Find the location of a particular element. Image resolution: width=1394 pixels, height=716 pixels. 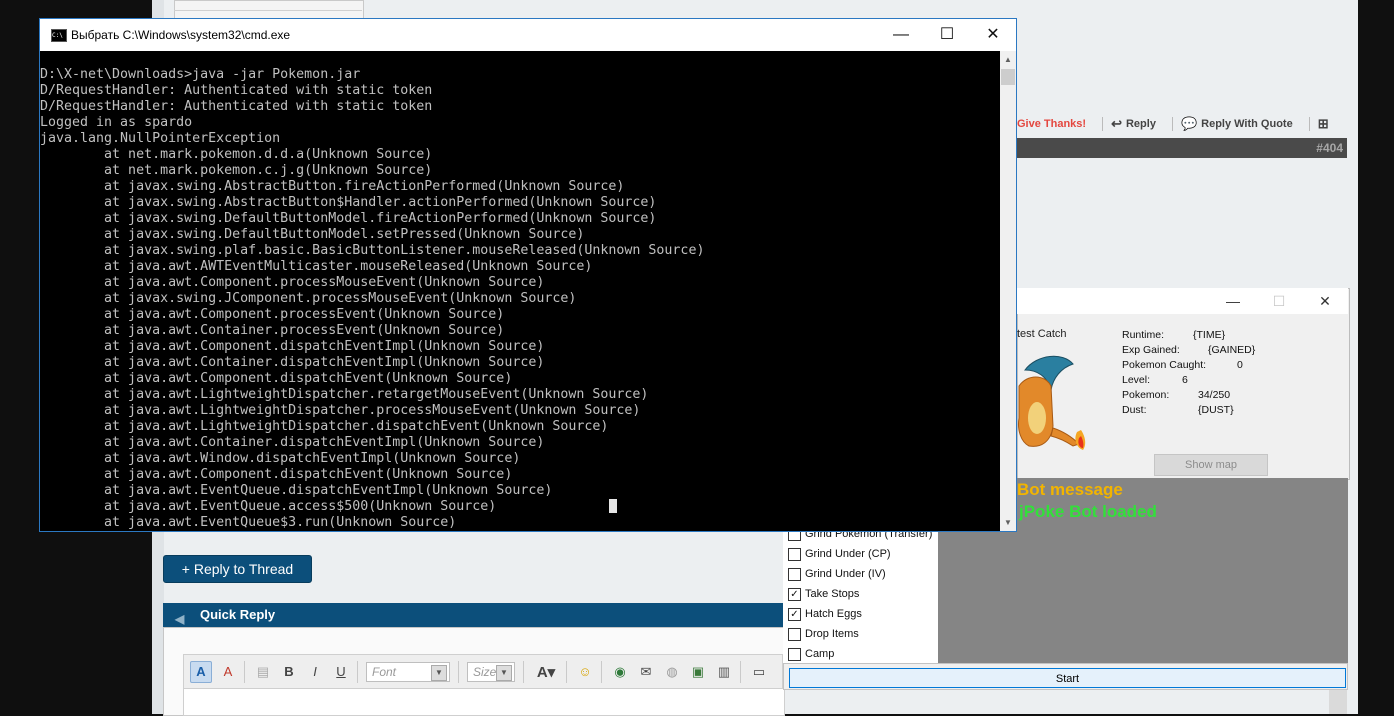

option-label: Drop Items is located at coordinates (832, 634).